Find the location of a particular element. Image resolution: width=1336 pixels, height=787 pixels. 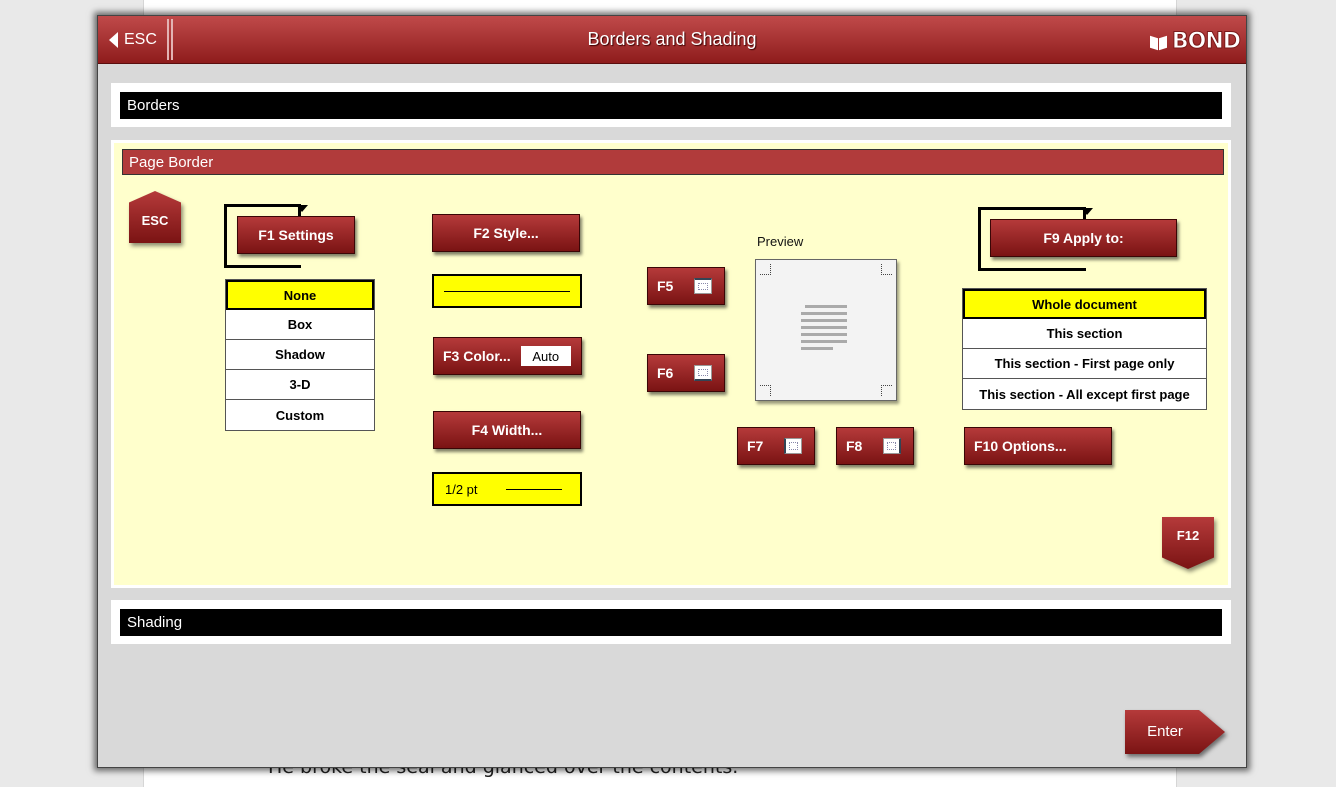

esc-back-button: ESC is located at coordinates (135, 39).